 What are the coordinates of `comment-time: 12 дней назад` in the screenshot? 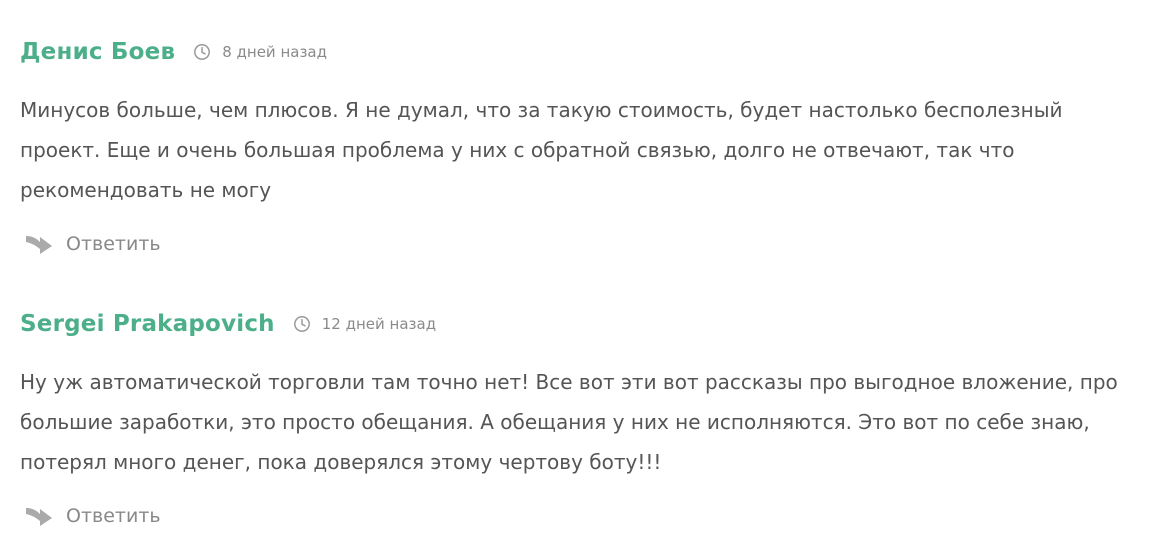 It's located at (364, 324).